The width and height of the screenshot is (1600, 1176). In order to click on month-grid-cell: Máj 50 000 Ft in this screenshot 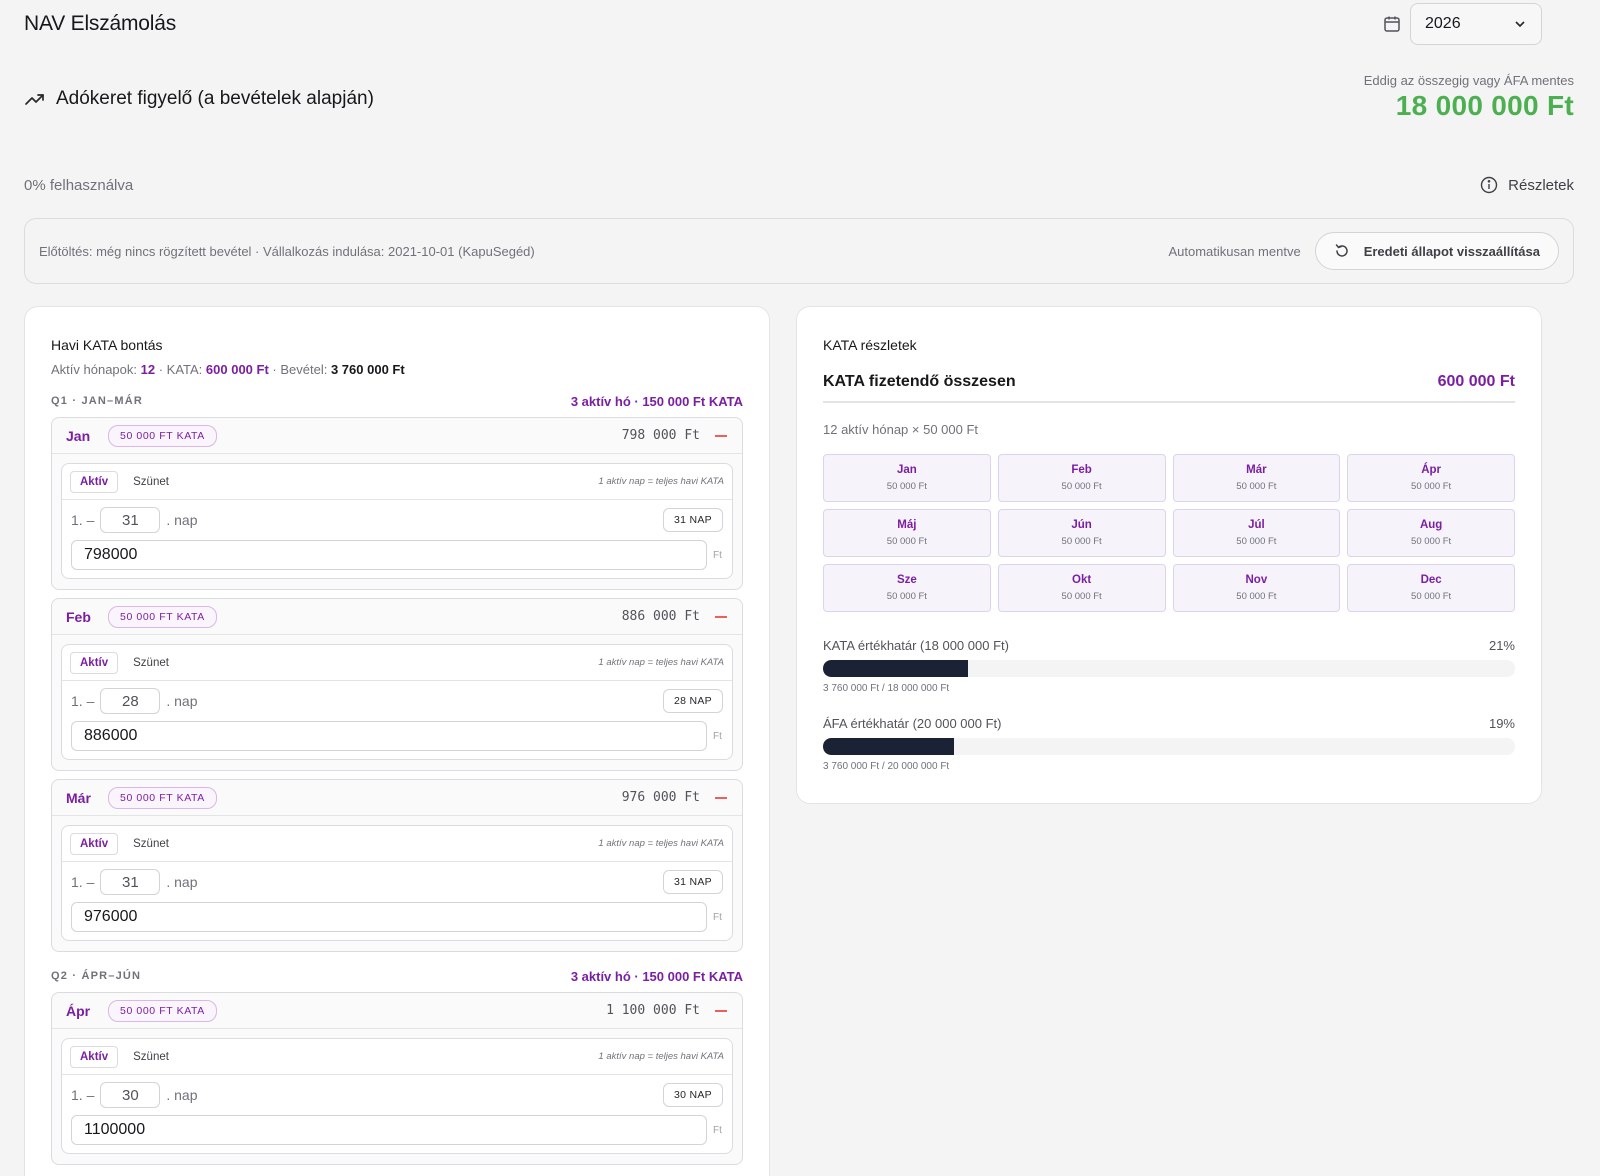, I will do `click(907, 533)`.